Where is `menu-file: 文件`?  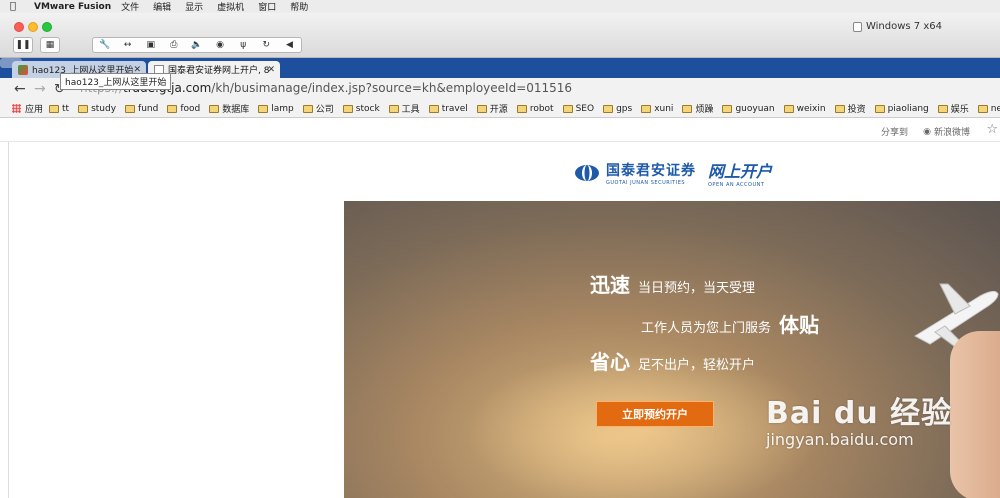 menu-file: 文件 is located at coordinates (130, 6).